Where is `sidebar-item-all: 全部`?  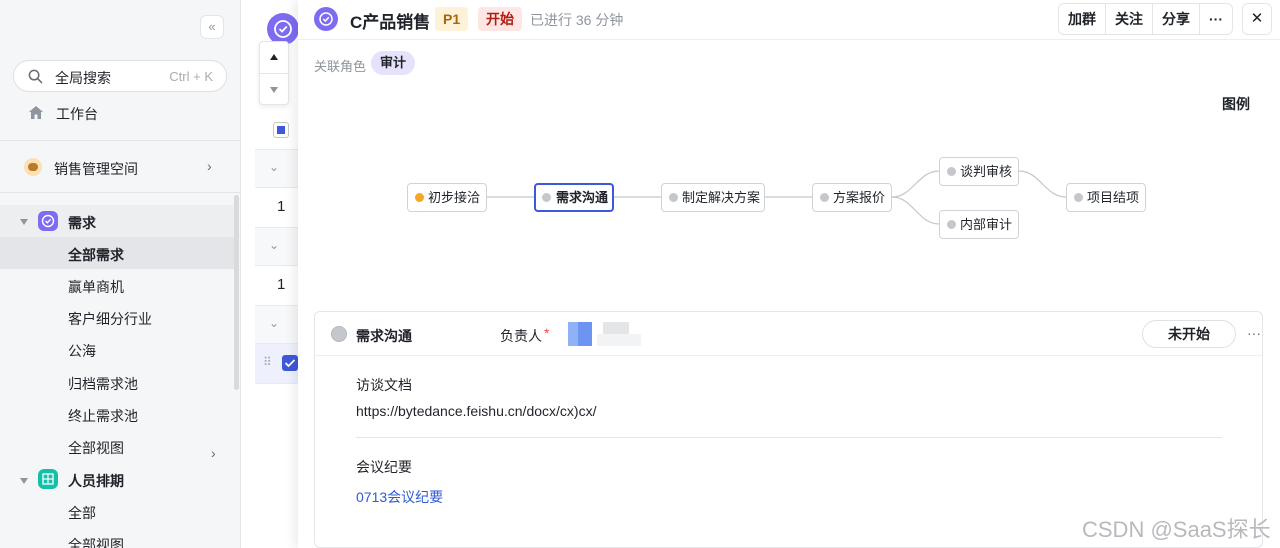
sidebar-item-all: 全部 is located at coordinates (82, 513).